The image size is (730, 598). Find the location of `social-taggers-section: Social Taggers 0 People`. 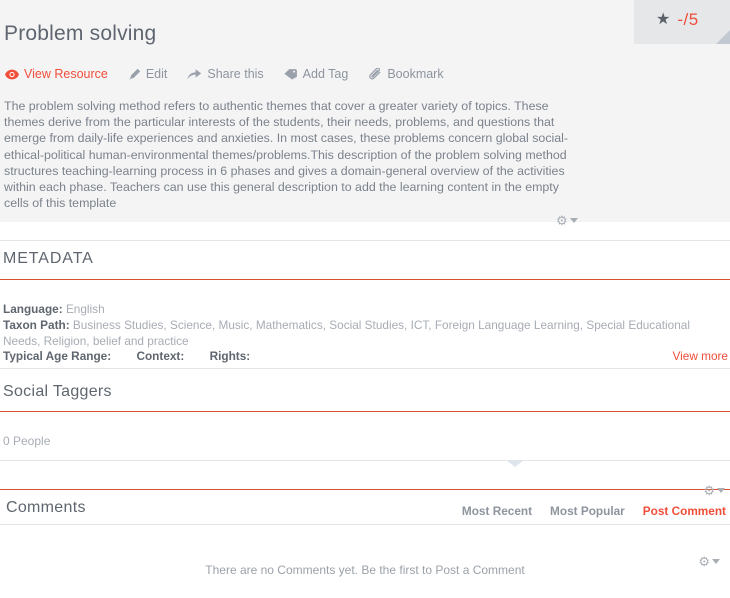

social-taggers-section: Social Taggers 0 People is located at coordinates (365, 408).